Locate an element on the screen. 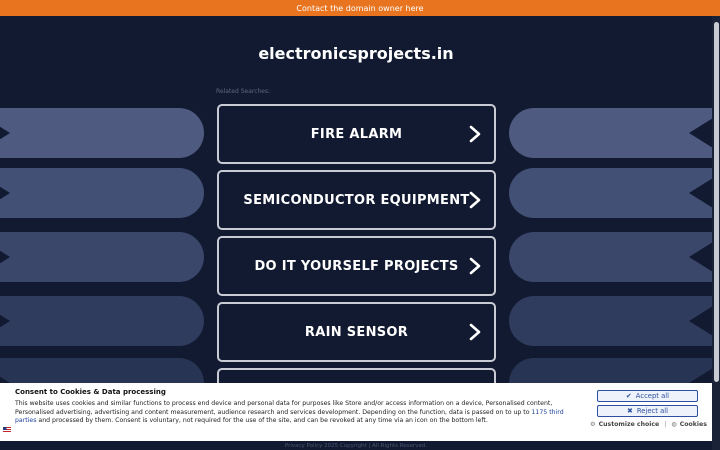 The image size is (720, 450). gear-icon: ⚙ is located at coordinates (593, 424).